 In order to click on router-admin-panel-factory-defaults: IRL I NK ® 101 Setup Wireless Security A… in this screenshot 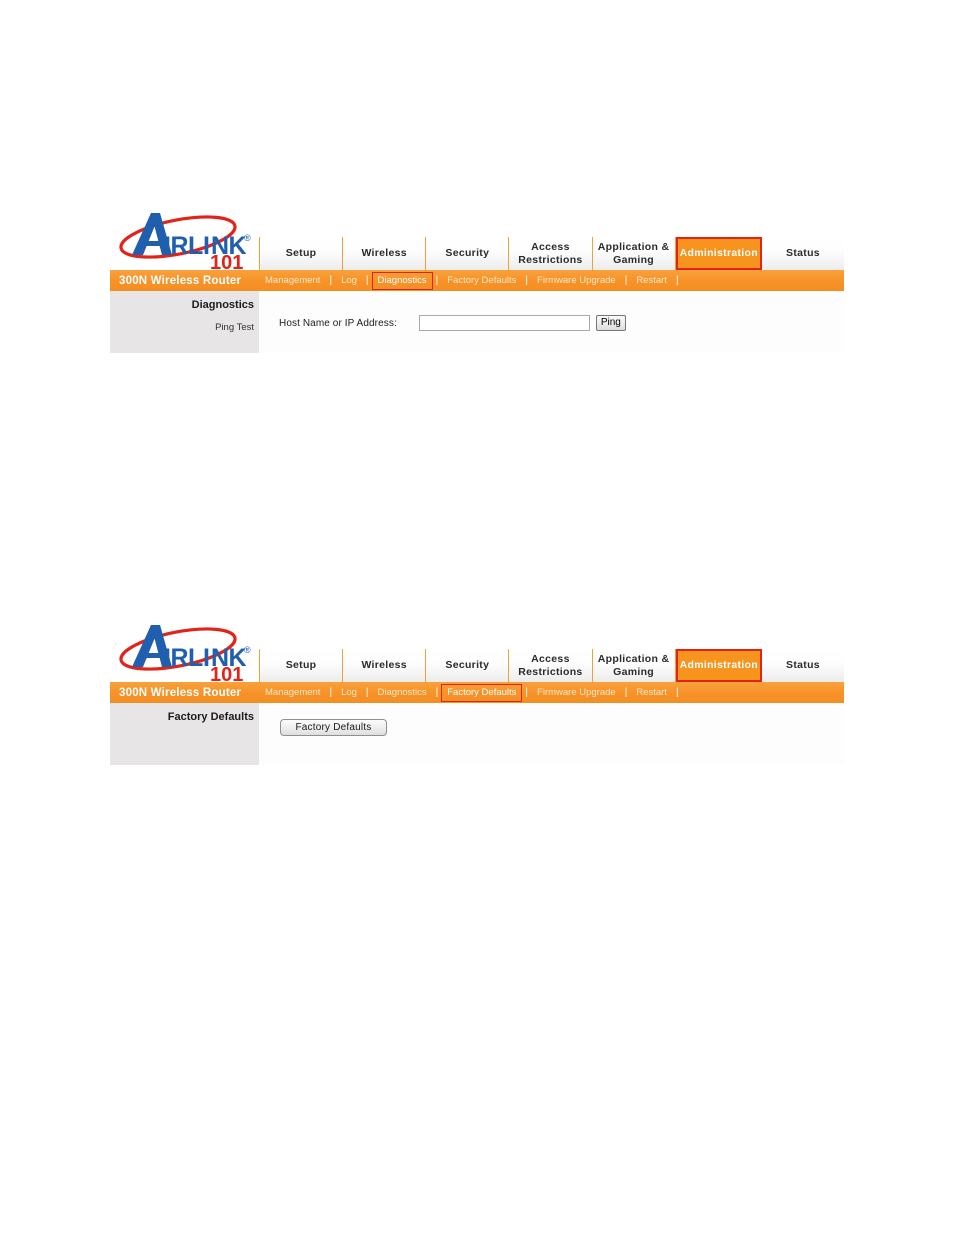, I will do `click(477, 691)`.